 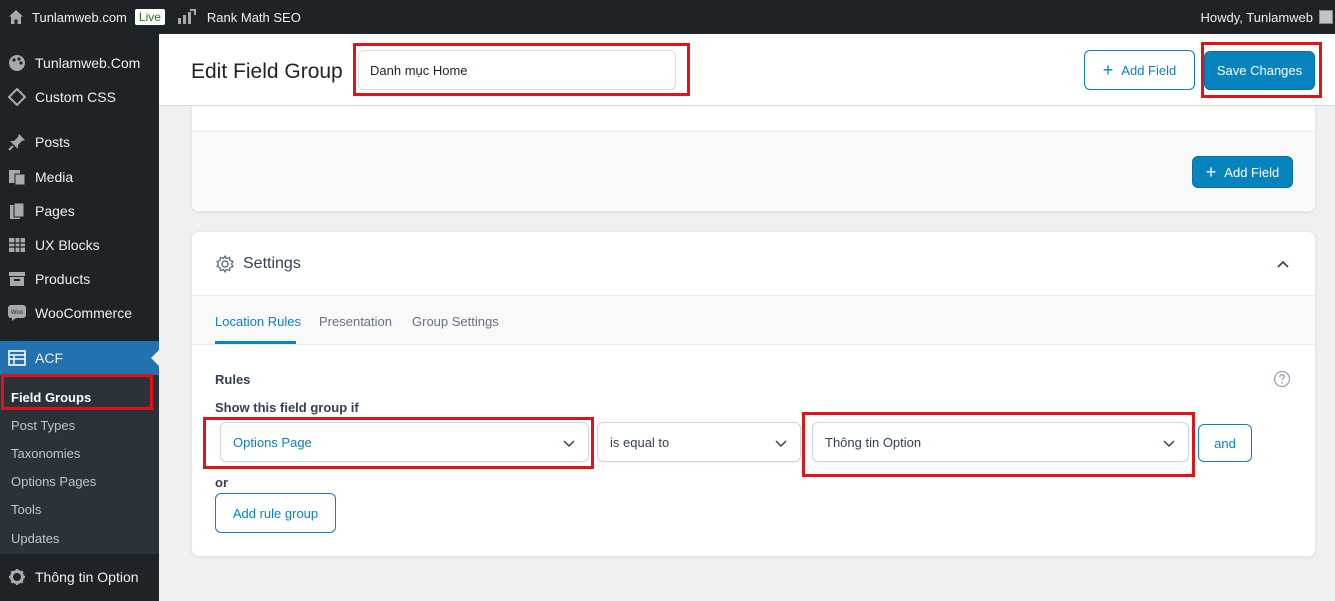 I want to click on menu-item-ux-blocks: UX Blocks, so click(x=79, y=245).